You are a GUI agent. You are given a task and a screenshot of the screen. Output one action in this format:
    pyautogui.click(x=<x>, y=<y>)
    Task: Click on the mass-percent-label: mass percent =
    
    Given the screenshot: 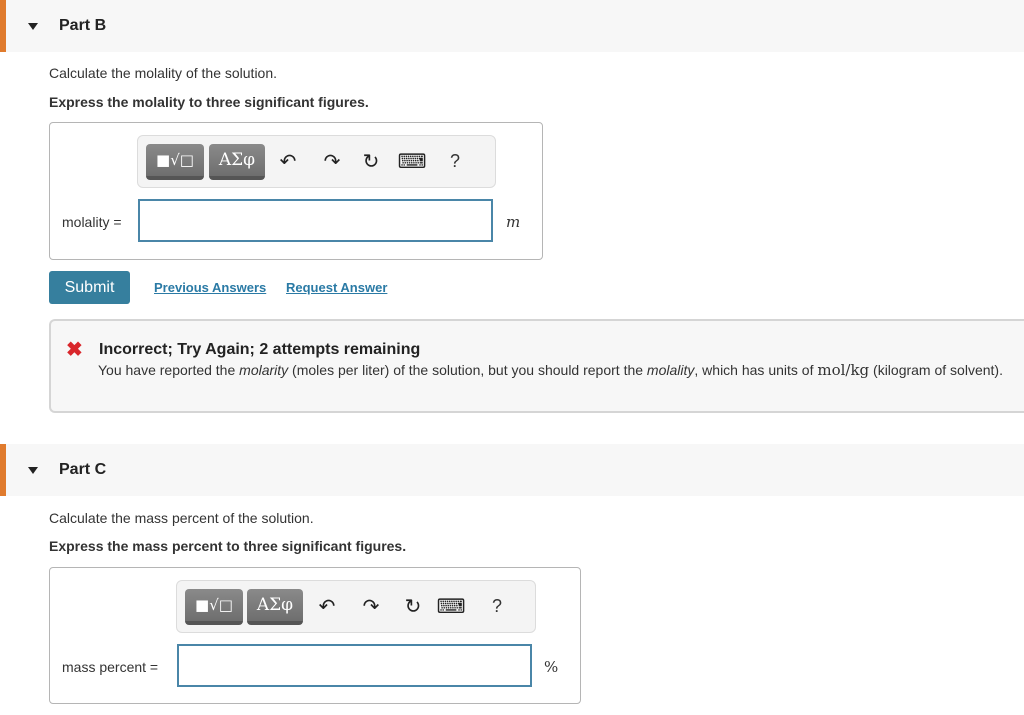 What is the action you would take?
    pyautogui.click(x=110, y=667)
    